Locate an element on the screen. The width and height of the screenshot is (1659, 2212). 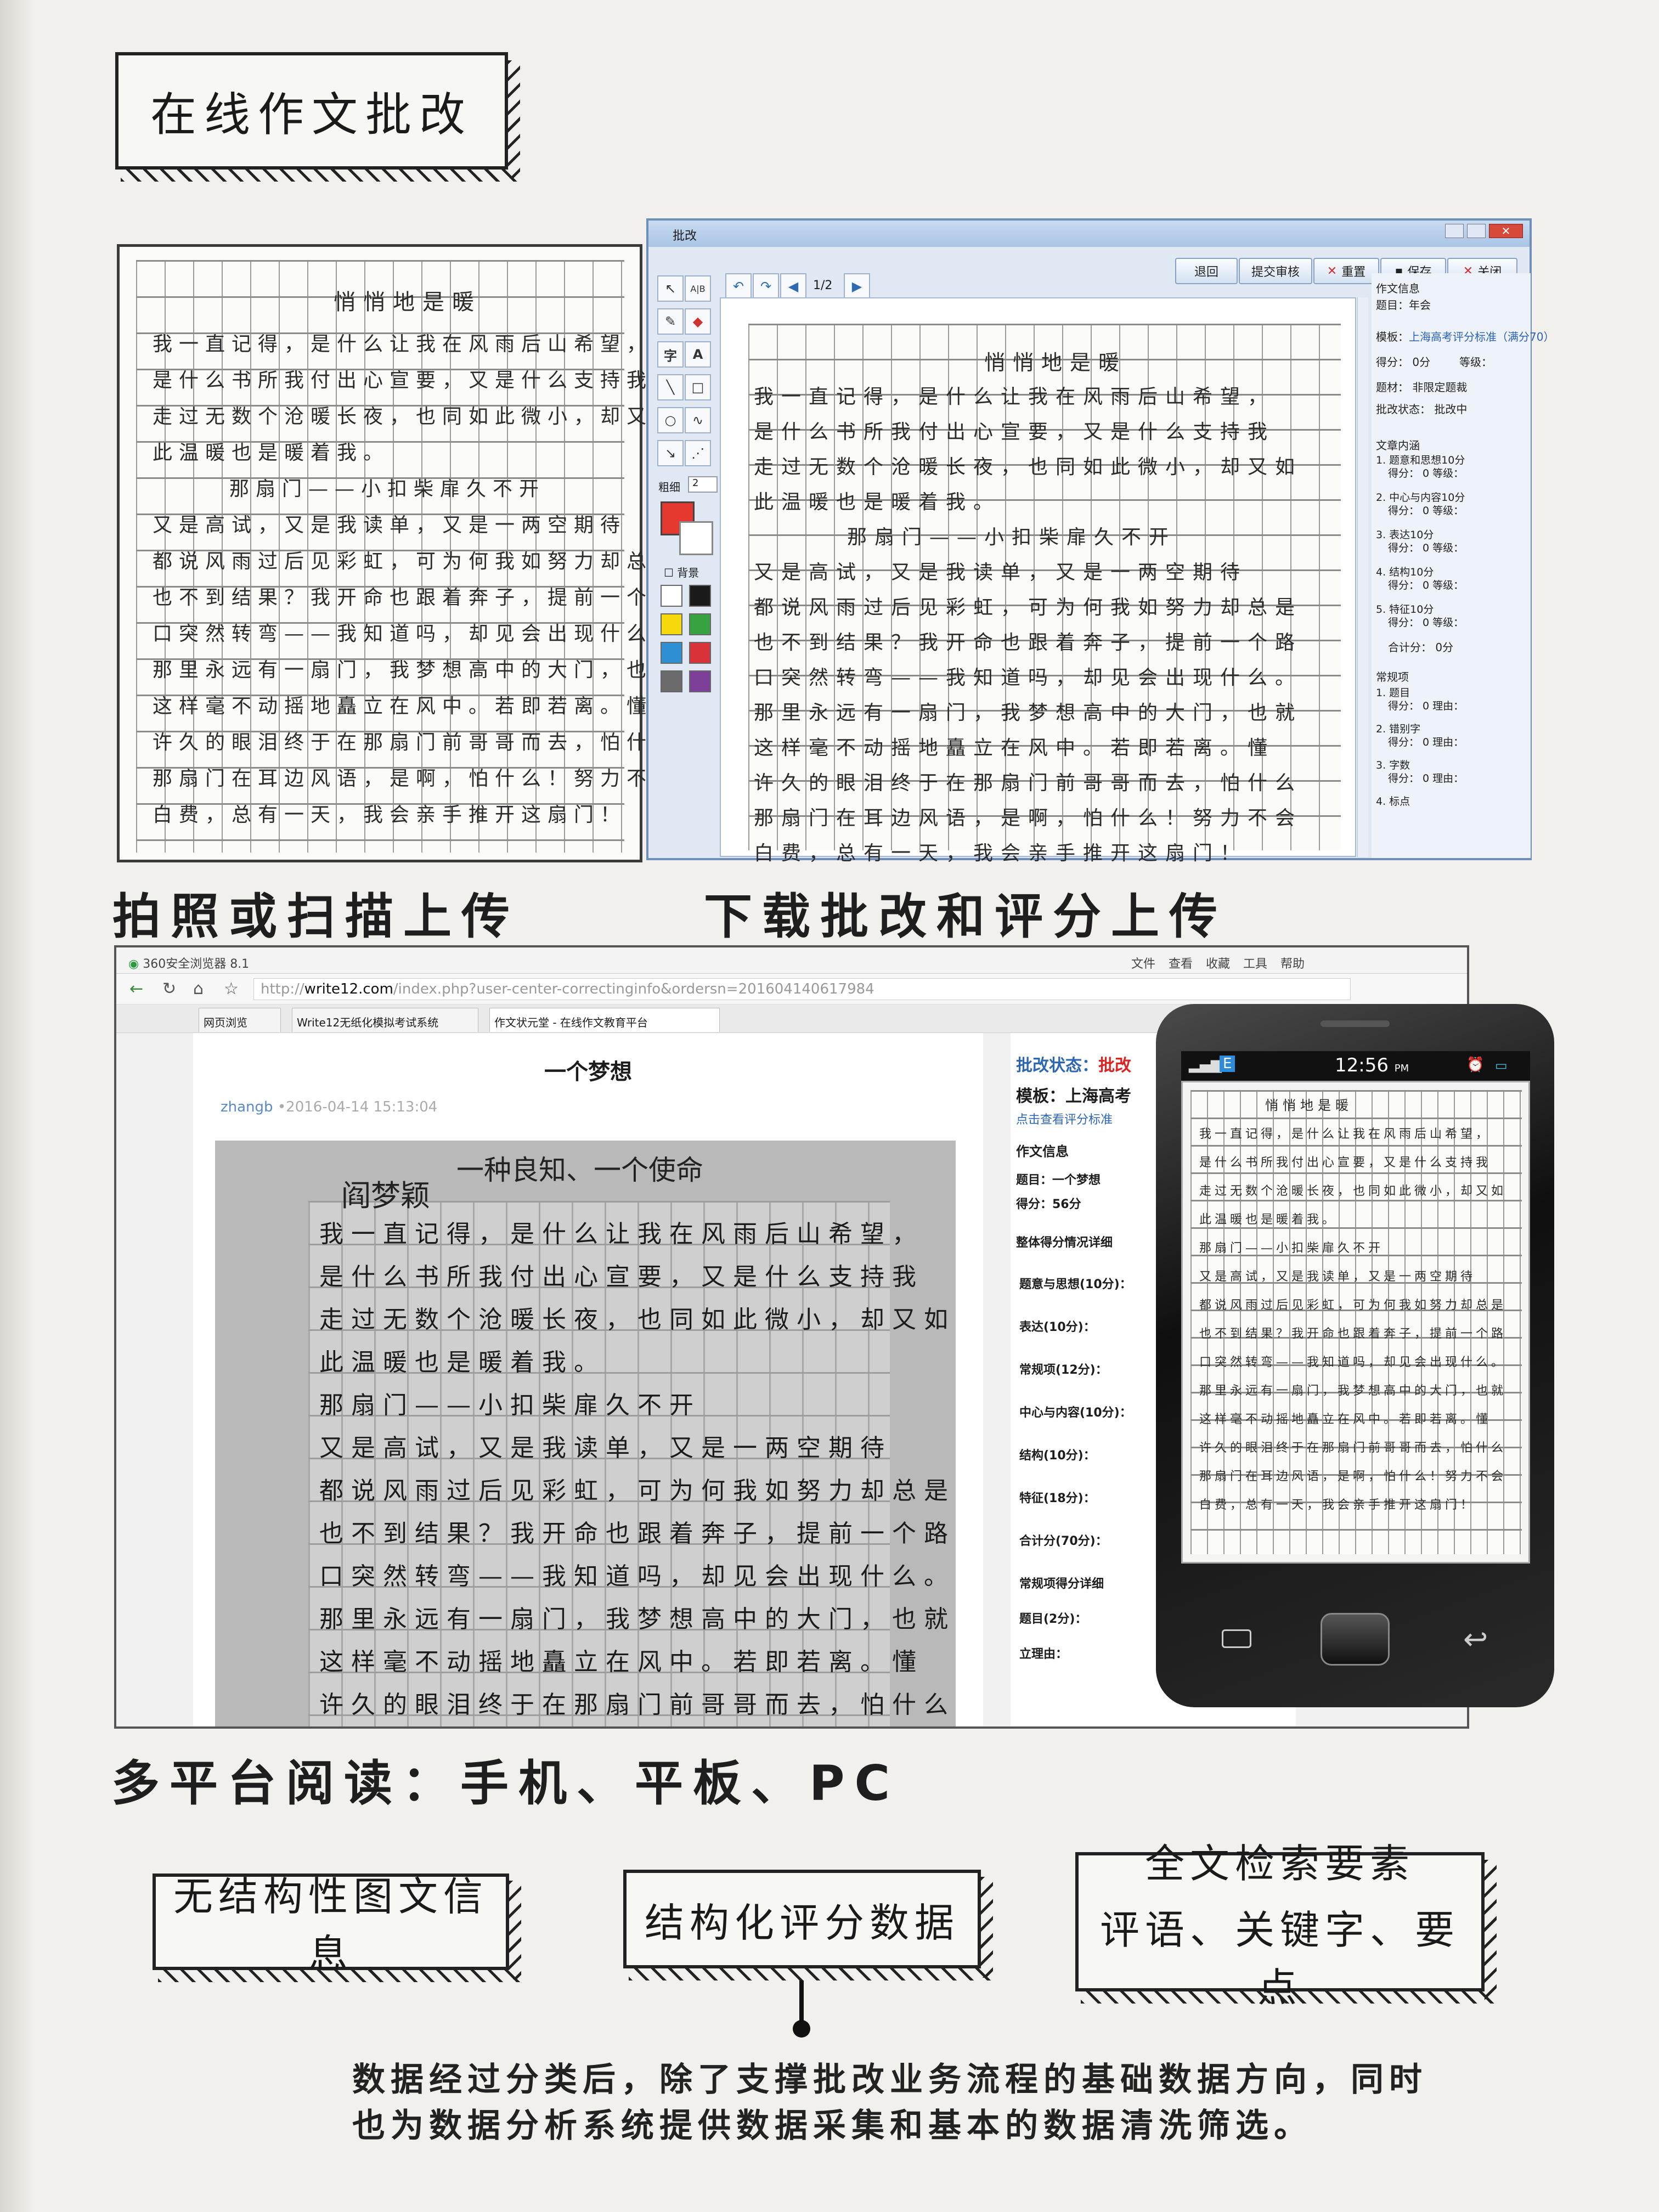
canvas-scrollbar is located at coordinates (1362, 577).